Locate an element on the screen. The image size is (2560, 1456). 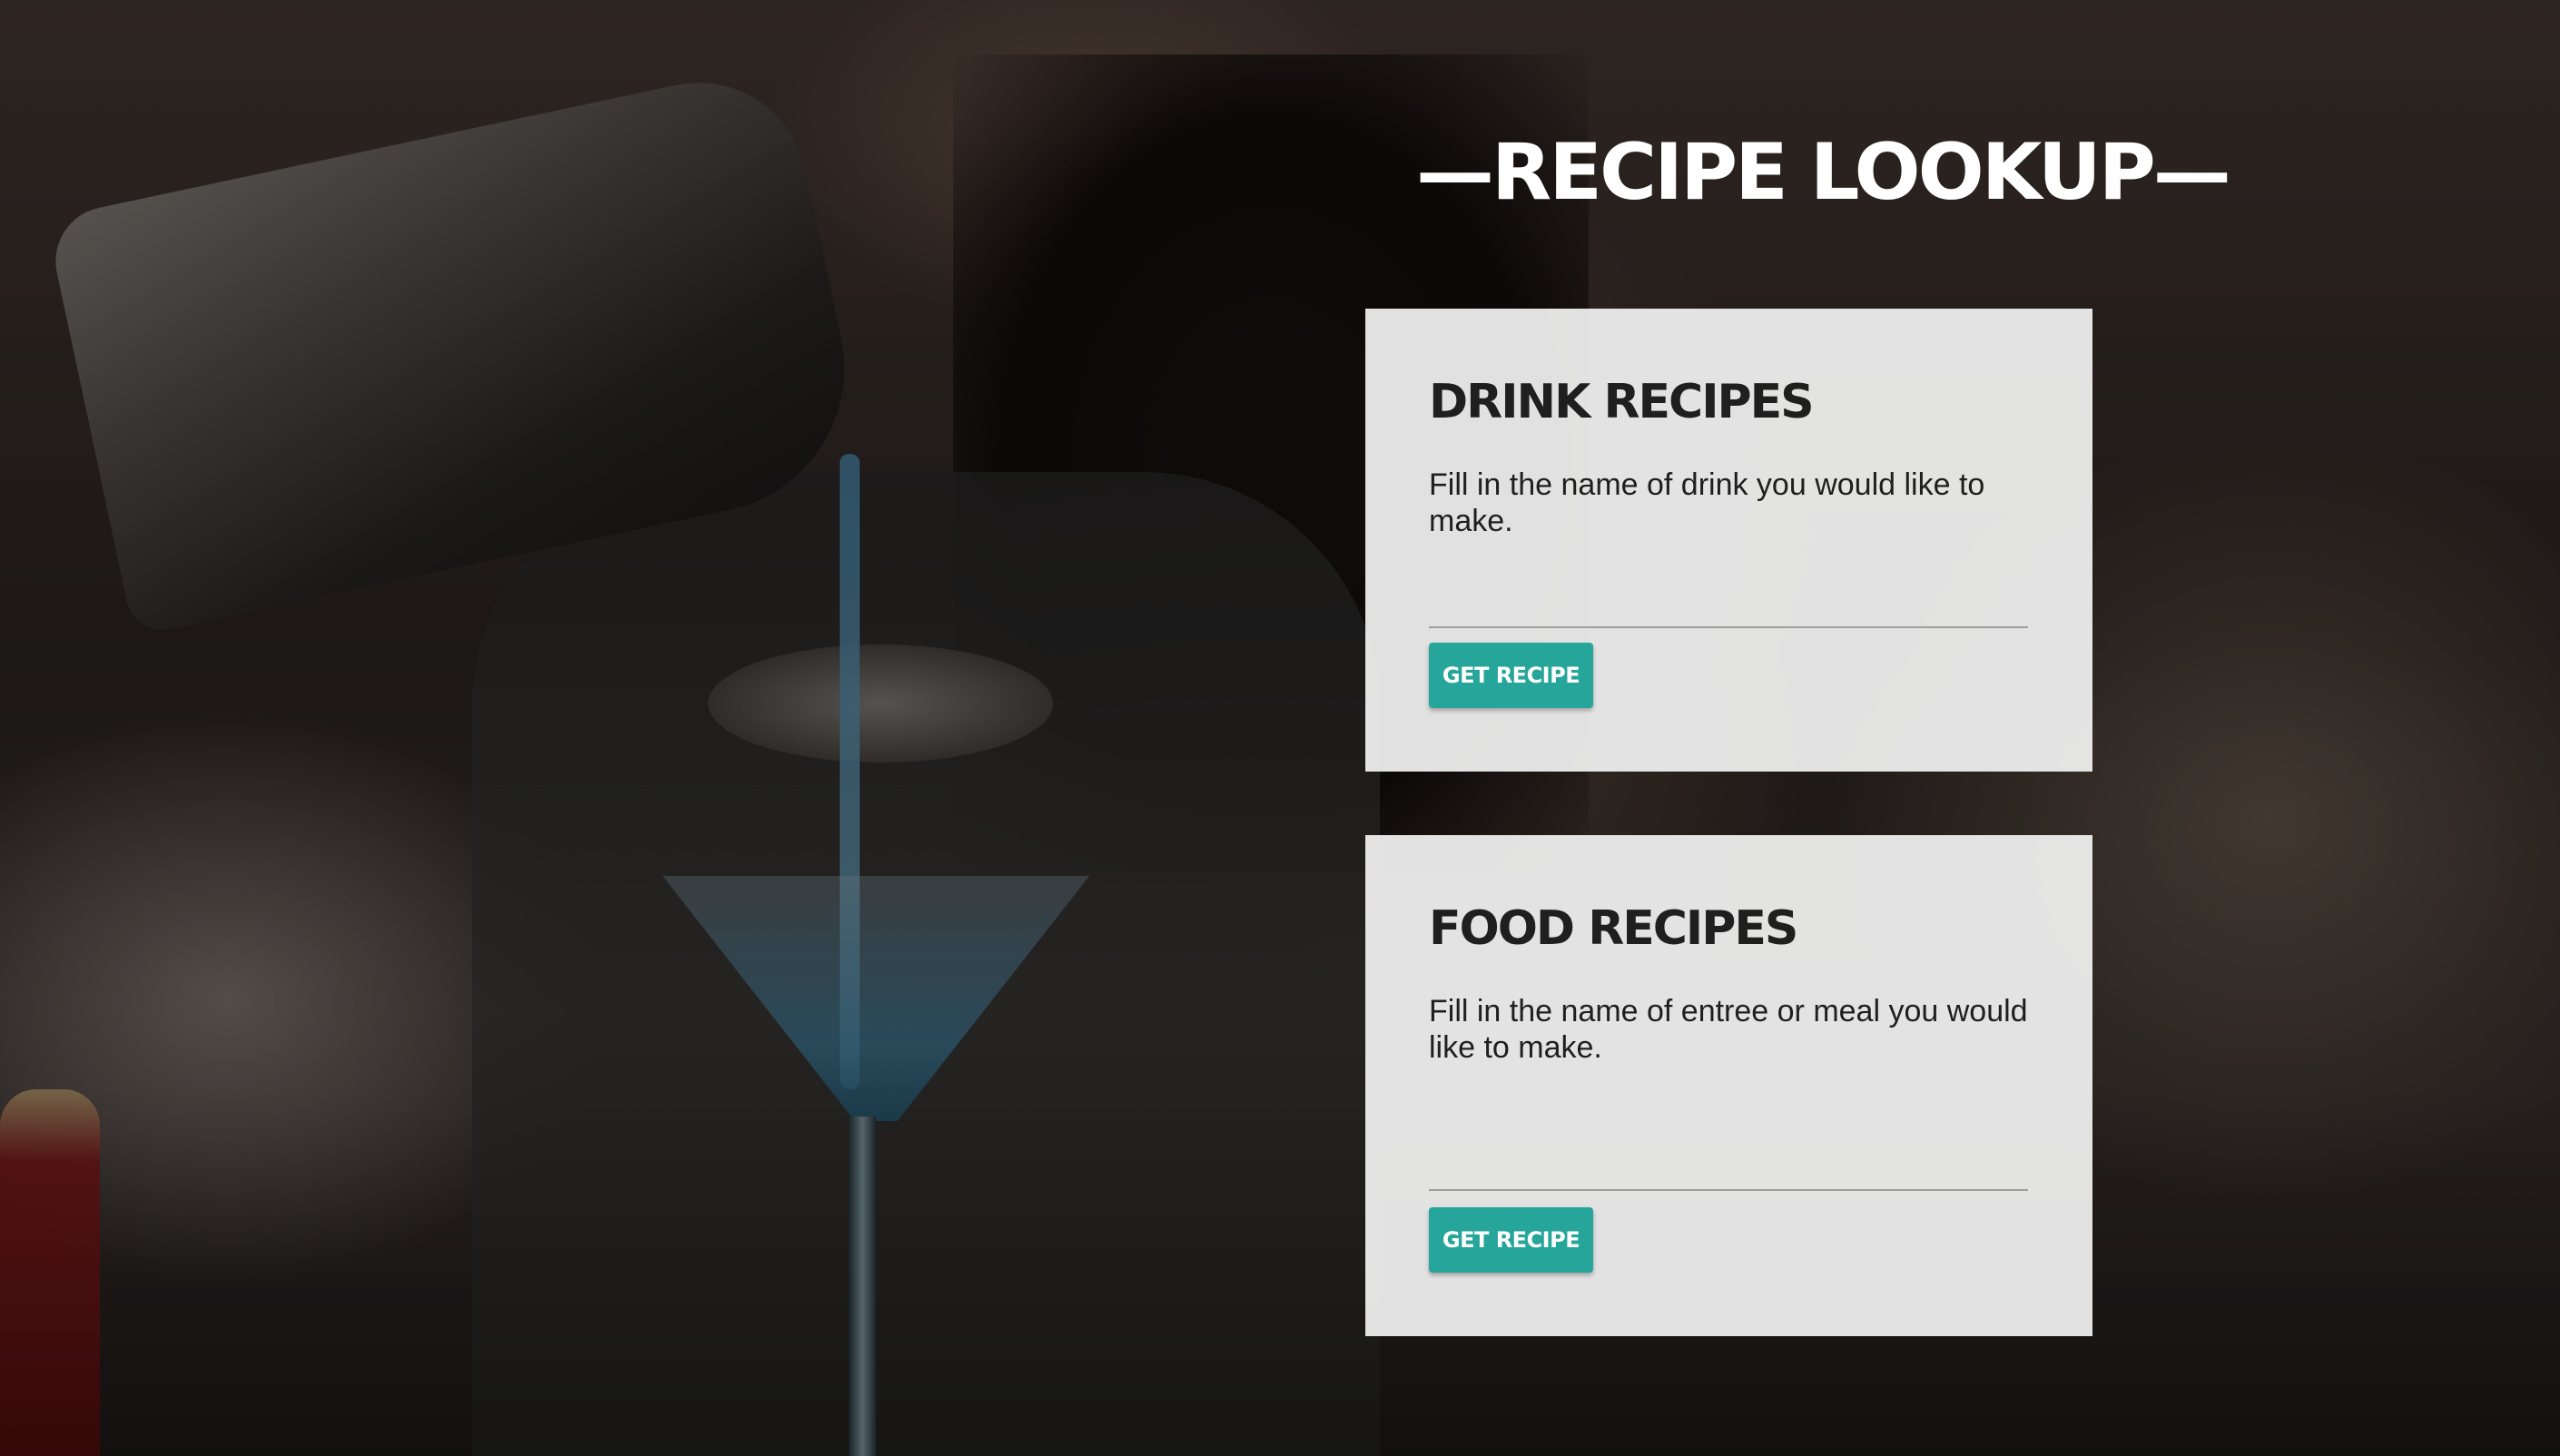
drink-card-heading: DRINK RECIPES is located at coordinates (1622, 402).